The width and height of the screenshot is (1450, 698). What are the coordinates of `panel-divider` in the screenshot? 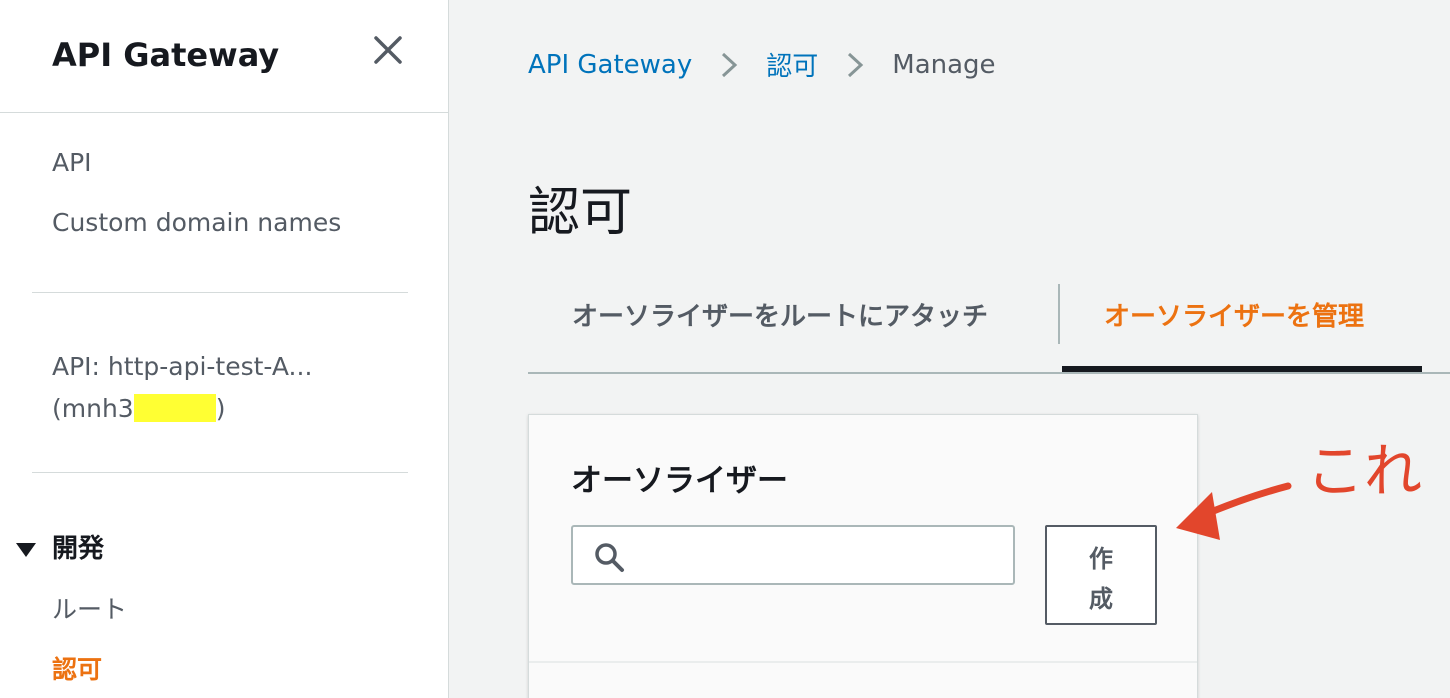 It's located at (863, 662).